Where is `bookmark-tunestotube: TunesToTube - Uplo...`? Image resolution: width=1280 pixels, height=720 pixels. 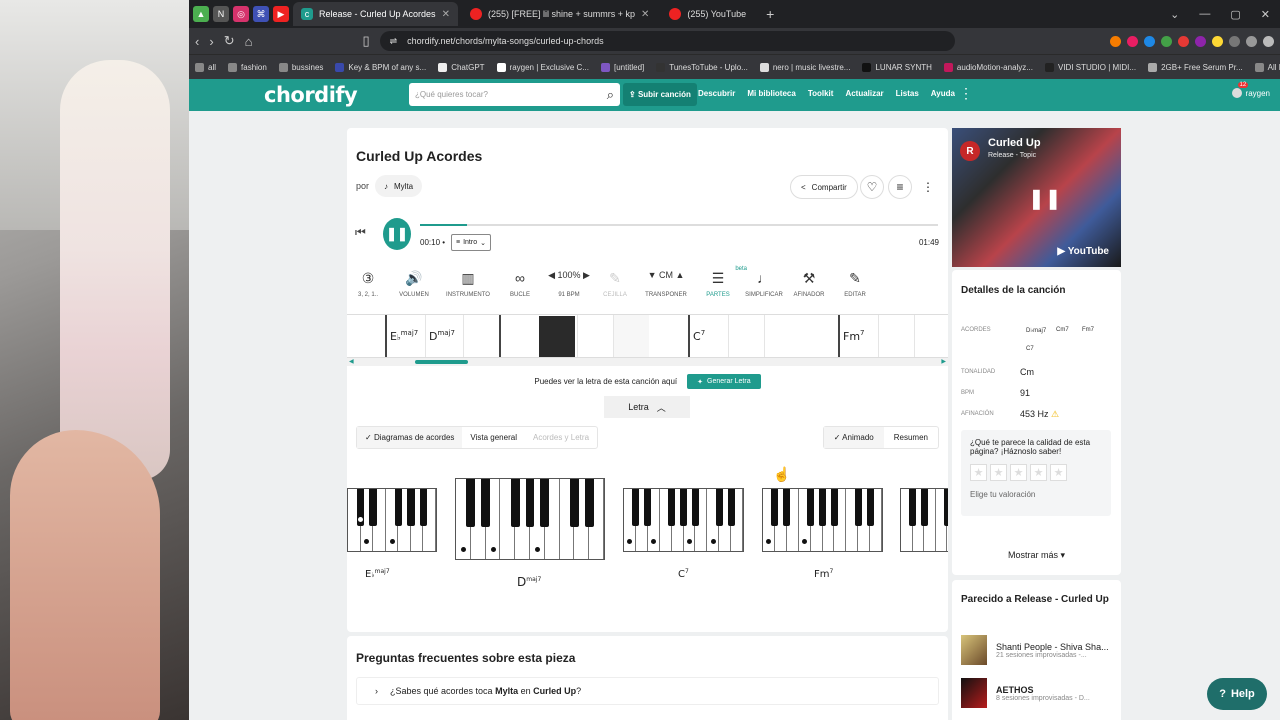
bookmark-tunestotube: TunesToTube - Uplo... is located at coordinates (702, 67).